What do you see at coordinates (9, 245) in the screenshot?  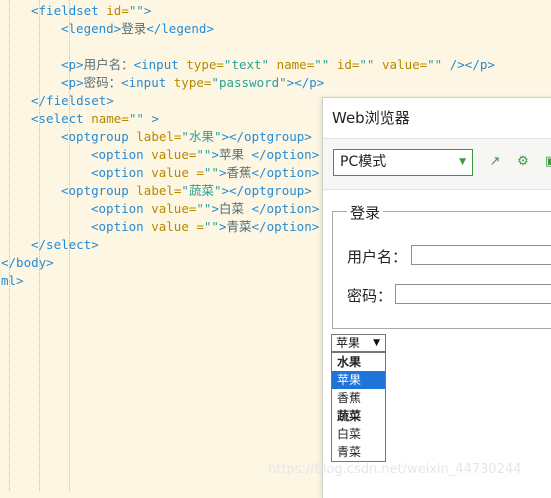 I see `indent-guide` at bounding box center [9, 245].